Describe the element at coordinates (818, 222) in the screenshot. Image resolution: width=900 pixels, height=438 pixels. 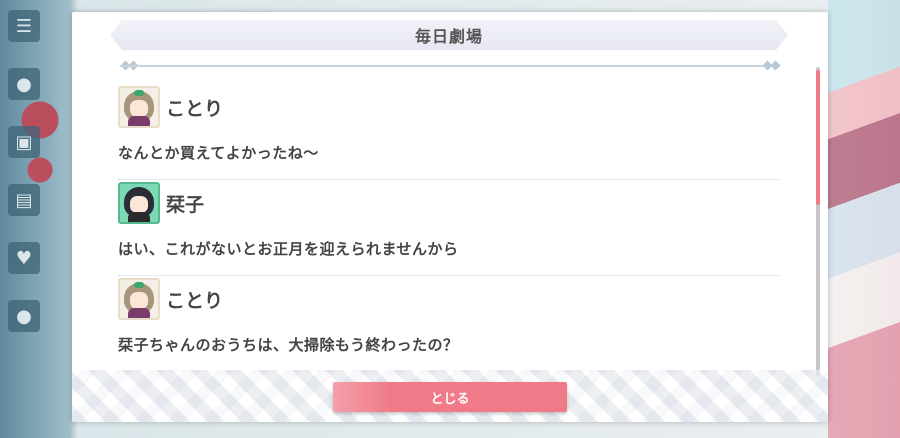
I see `scrollbar` at that location.